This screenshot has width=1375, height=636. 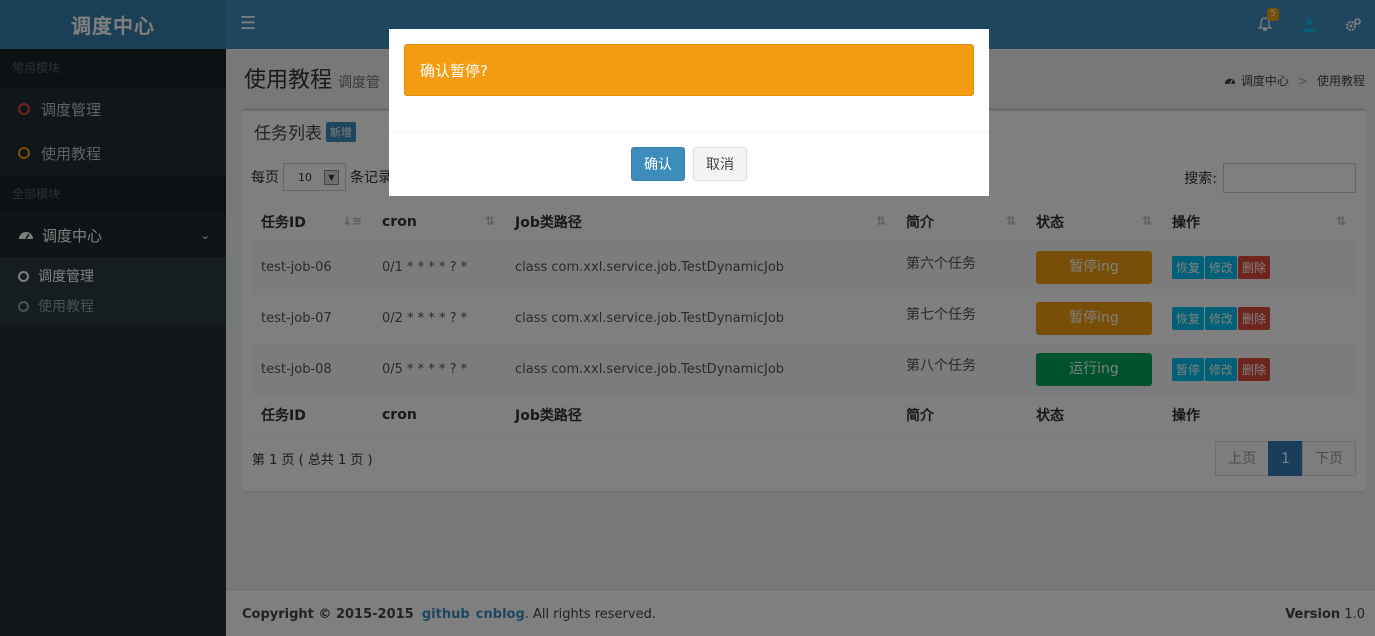 I want to click on confirm-dialog: 确认暂停? 确认 取消, so click(x=689, y=112).